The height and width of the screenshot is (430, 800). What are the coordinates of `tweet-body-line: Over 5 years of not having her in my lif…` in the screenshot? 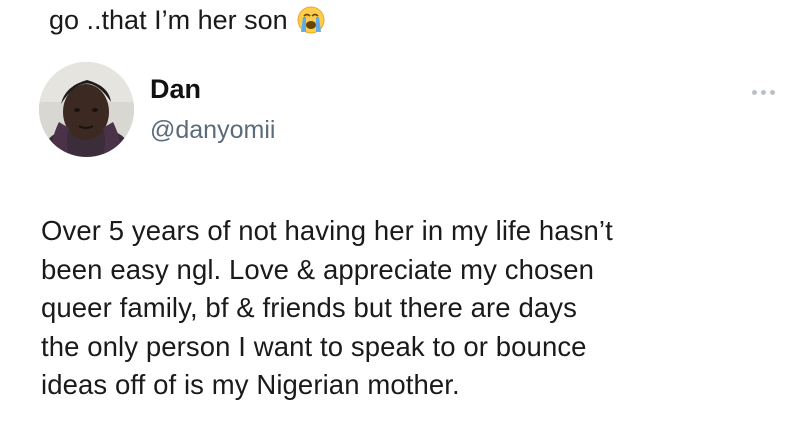 It's located at (327, 230).